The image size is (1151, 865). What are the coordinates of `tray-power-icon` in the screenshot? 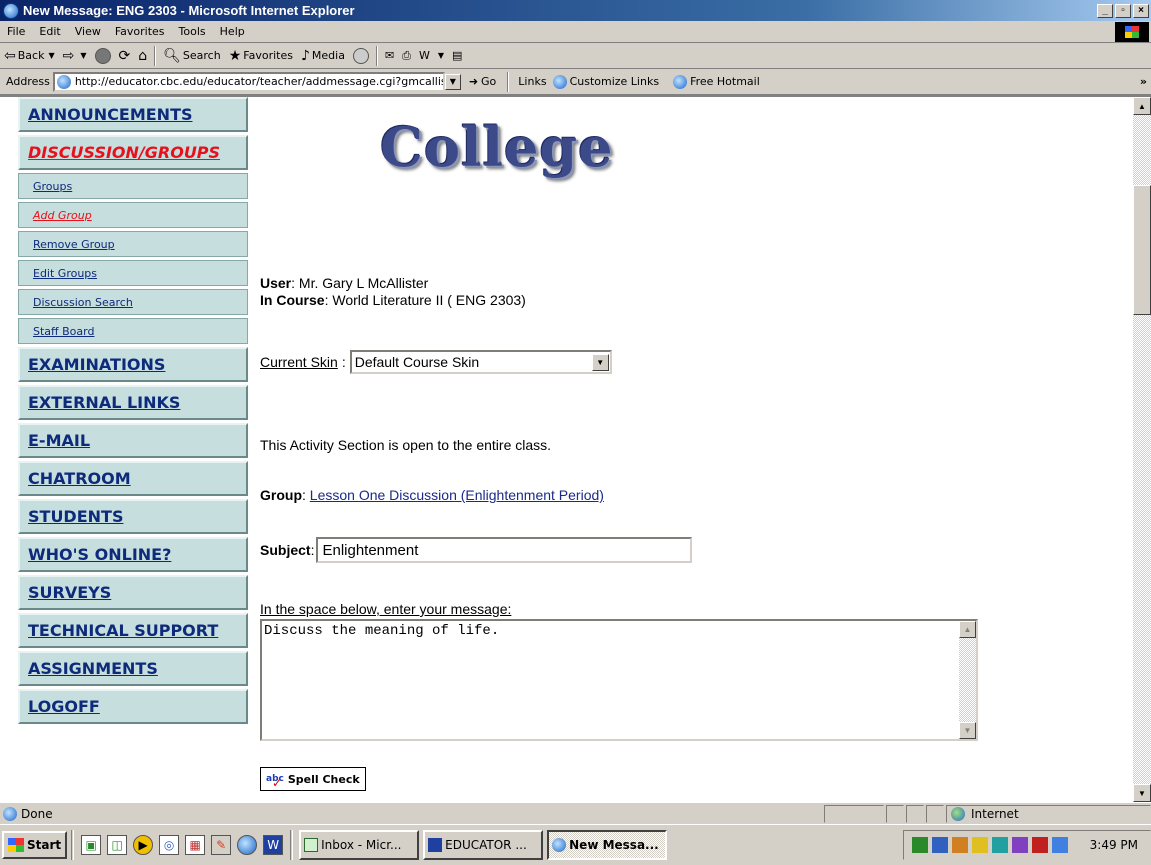 It's located at (979, 845).